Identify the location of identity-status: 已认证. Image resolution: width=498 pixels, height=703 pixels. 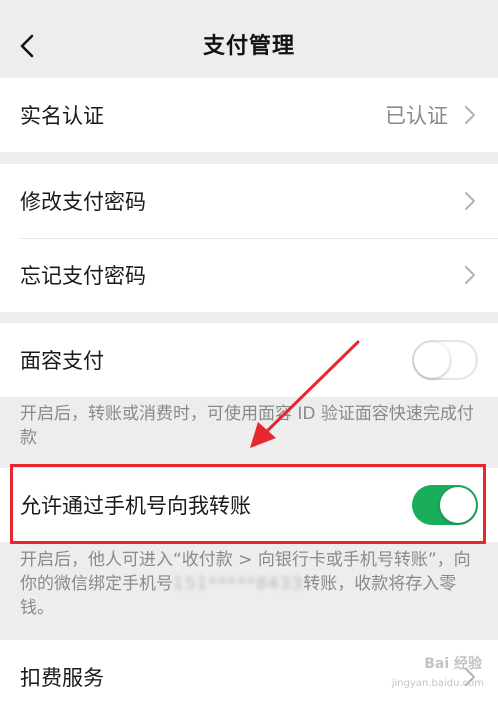
(416, 116).